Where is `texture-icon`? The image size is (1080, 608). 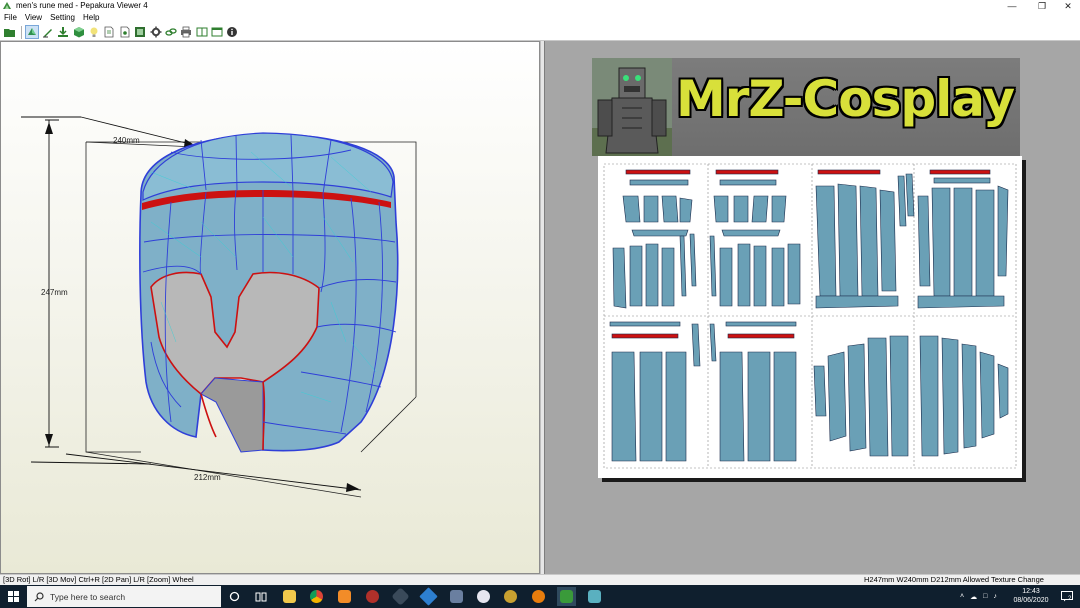
texture-icon is located at coordinates (140, 32).